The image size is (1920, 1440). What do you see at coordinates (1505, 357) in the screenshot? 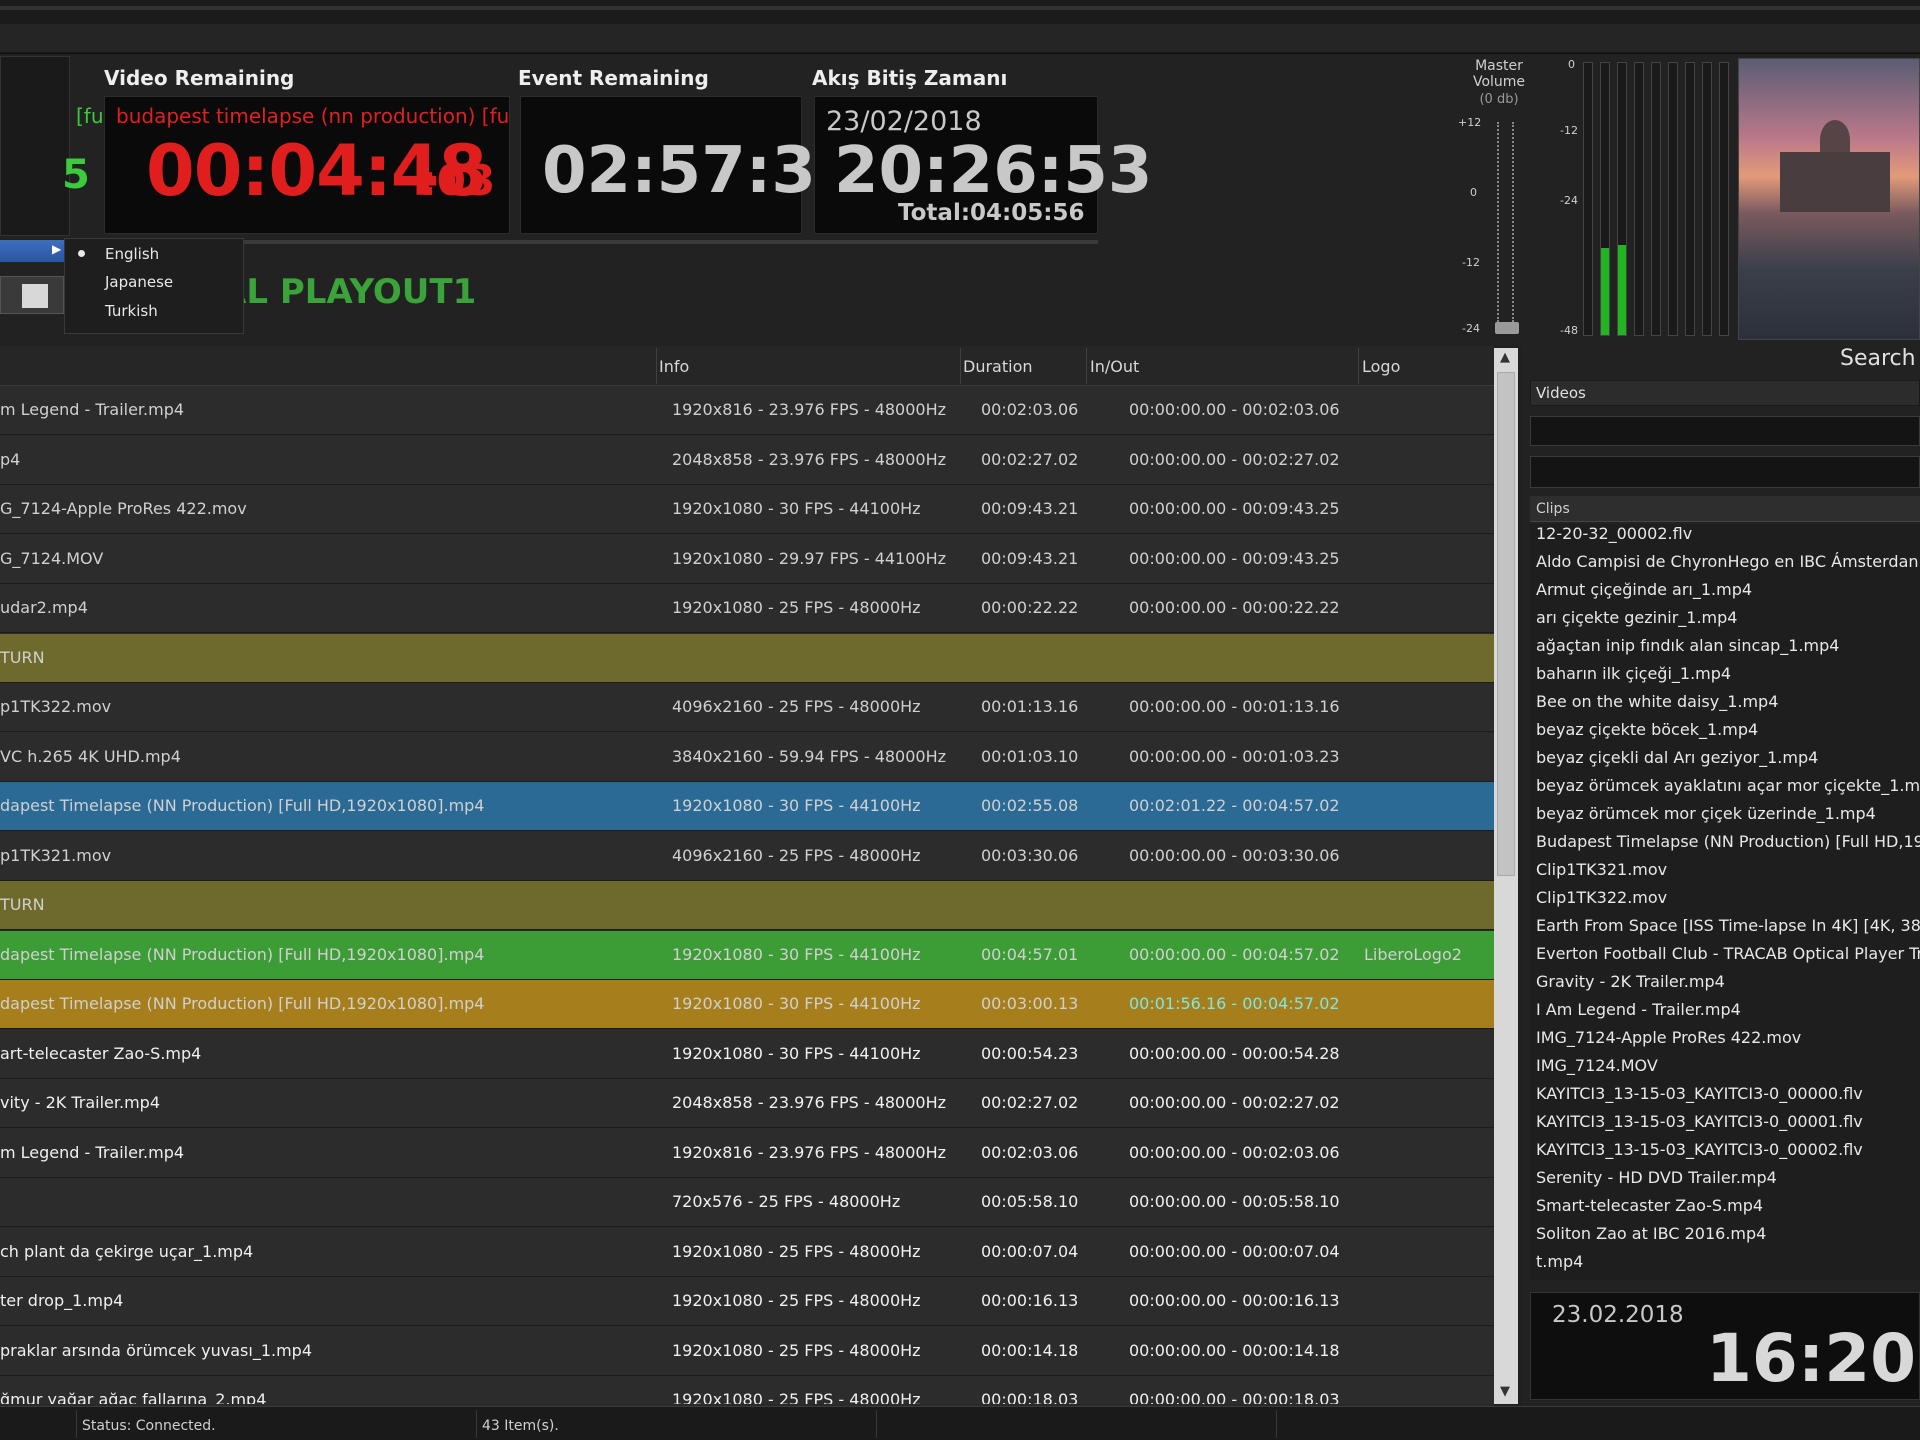
I see `scroll-up-icon: ▲` at bounding box center [1505, 357].